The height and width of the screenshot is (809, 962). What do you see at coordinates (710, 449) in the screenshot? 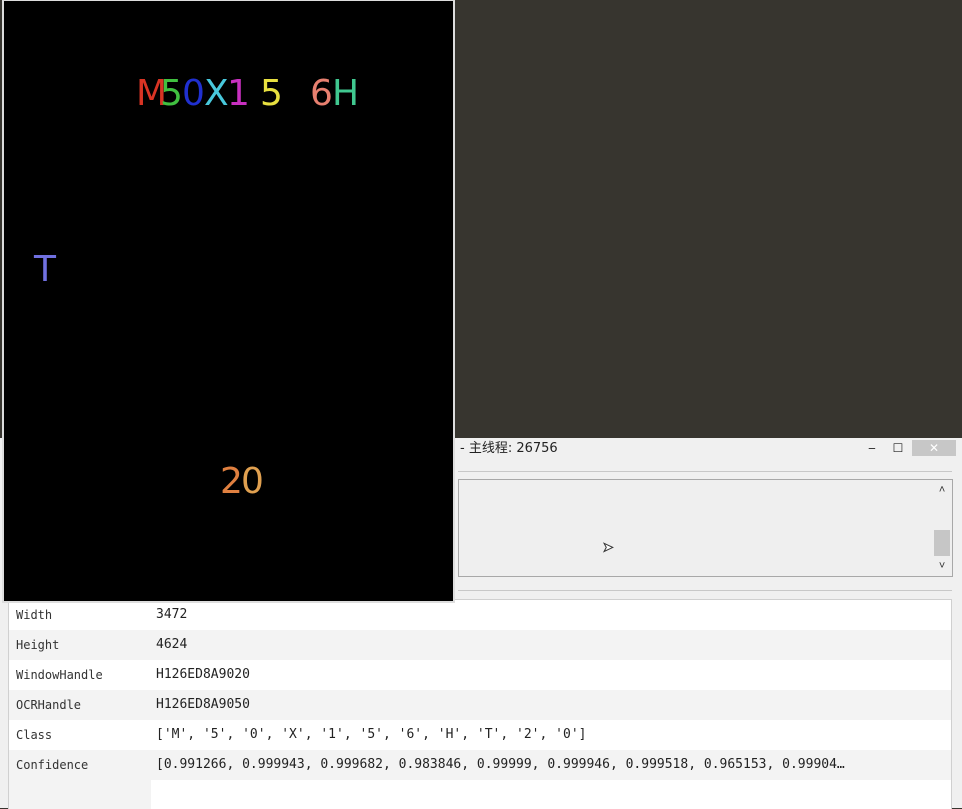
I see `title-bar: - 主线程: 26756 ‒ ☐ ✕` at bounding box center [710, 449].